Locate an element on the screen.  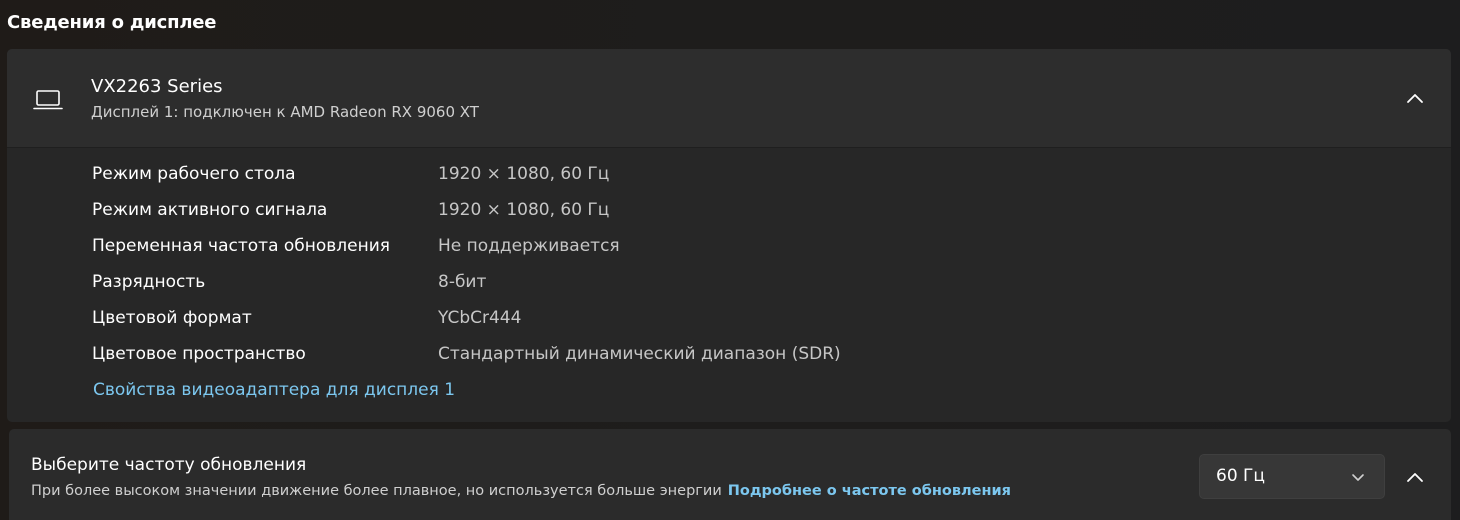
property-label-active-signal: Режим активного сигнала is located at coordinates (210, 210).